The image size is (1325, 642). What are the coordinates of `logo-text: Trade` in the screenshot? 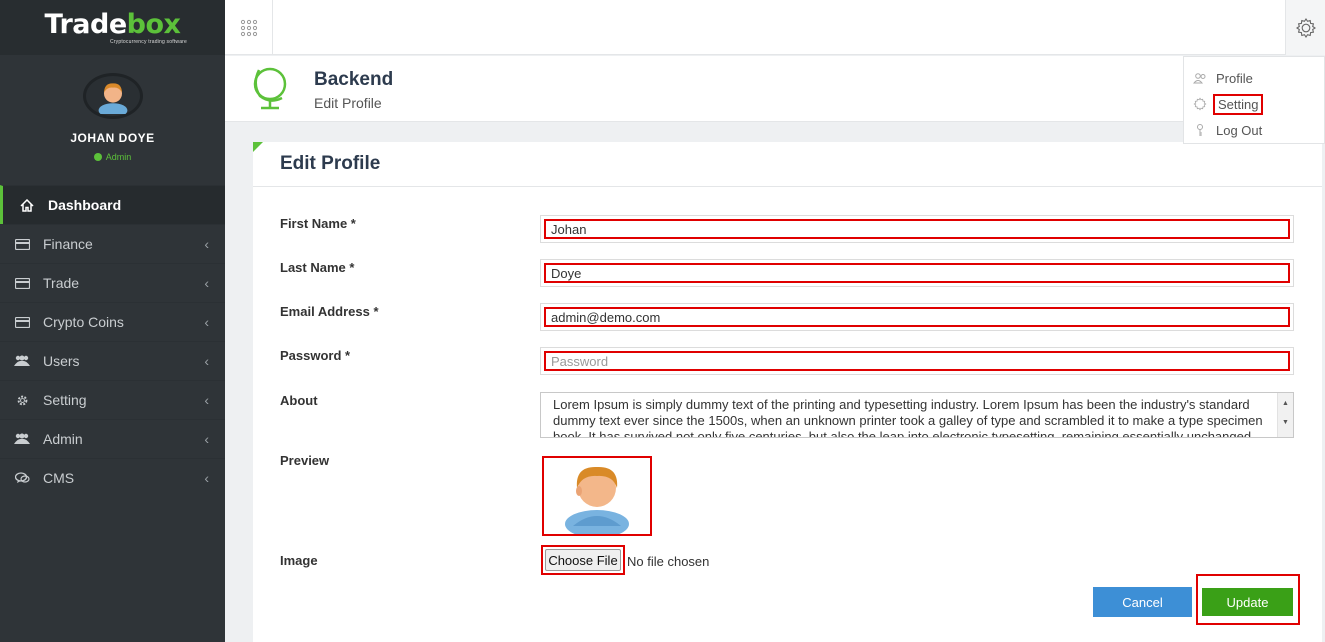 It's located at (86, 24).